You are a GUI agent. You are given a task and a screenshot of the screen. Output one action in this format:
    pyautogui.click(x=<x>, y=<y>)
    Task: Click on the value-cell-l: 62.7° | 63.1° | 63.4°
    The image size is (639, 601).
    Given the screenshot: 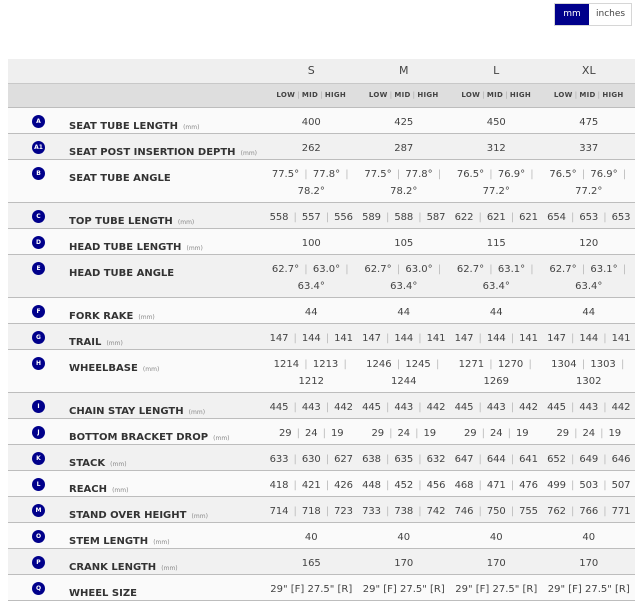 What is the action you would take?
    pyautogui.click(x=496, y=276)
    